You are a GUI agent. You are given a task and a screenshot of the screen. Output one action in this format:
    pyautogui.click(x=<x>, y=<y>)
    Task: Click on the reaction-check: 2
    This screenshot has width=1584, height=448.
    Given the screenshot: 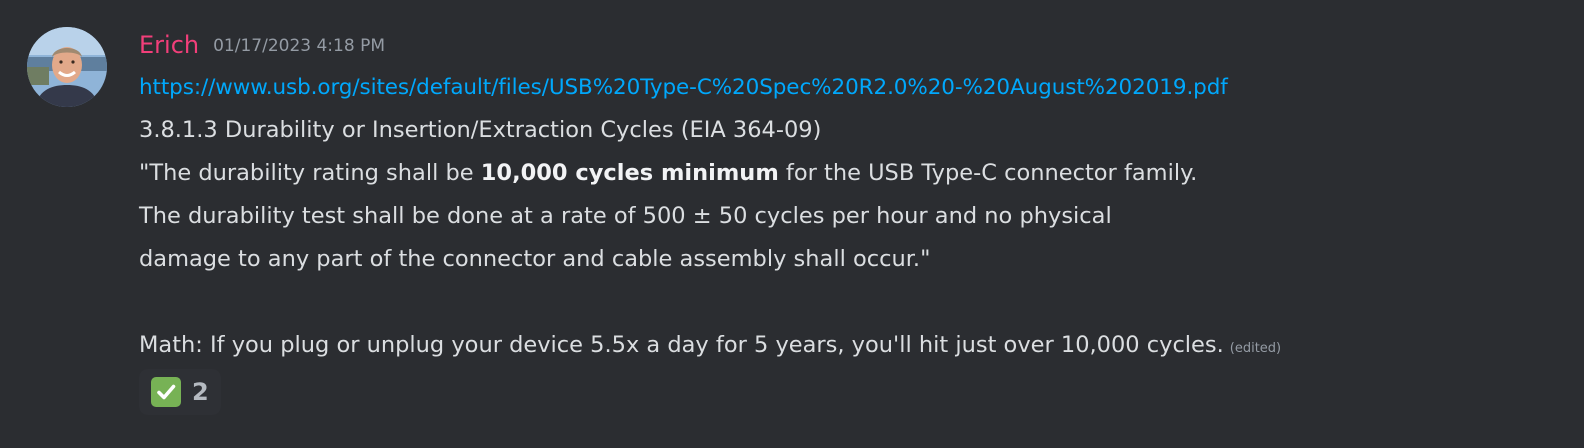 What is the action you would take?
    pyautogui.click(x=180, y=392)
    